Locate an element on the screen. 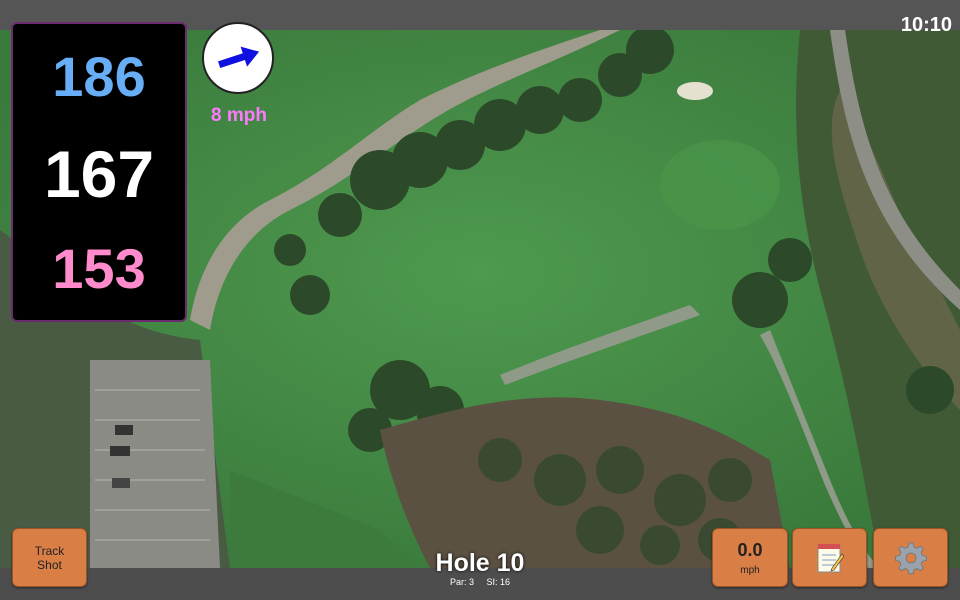 This screenshot has height=600, width=960. notes-button is located at coordinates (829, 557).